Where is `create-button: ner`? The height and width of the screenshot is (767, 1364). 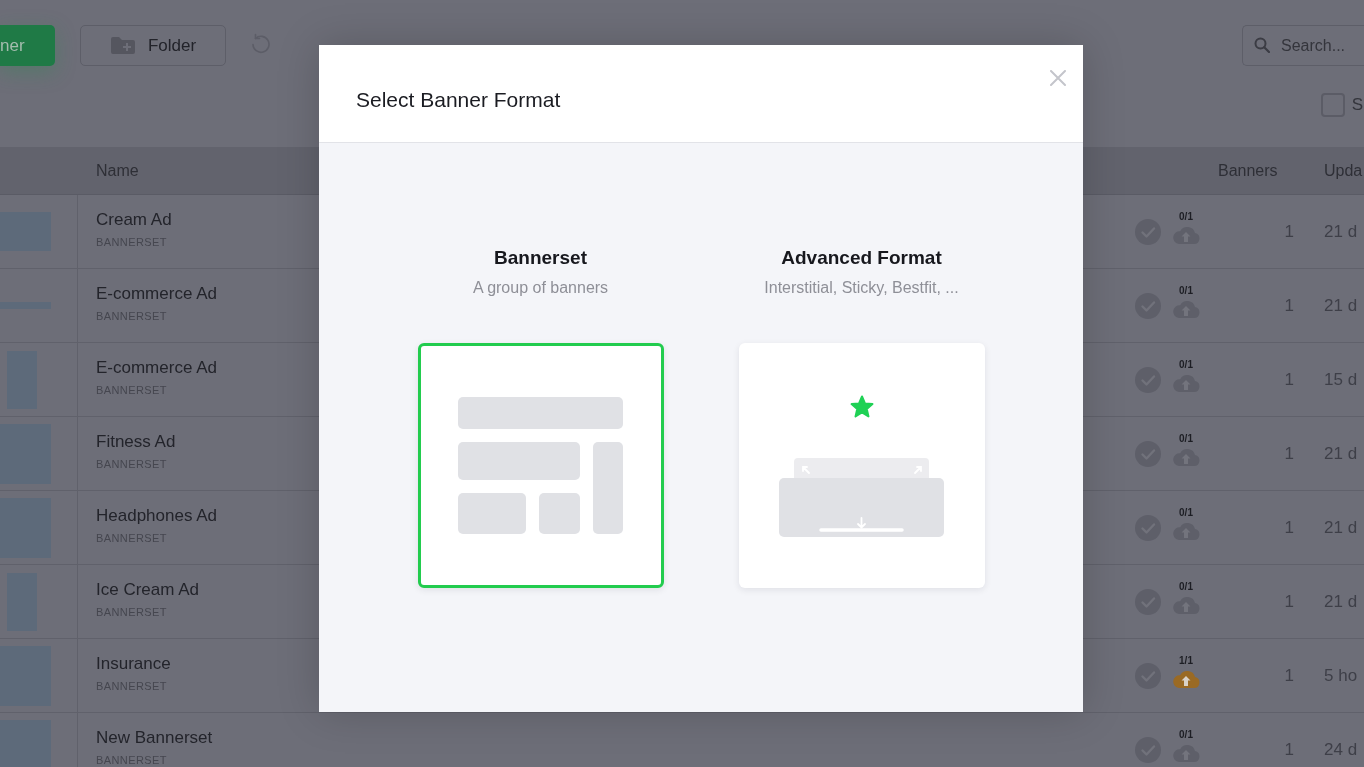
create-button: ner is located at coordinates (27, 45).